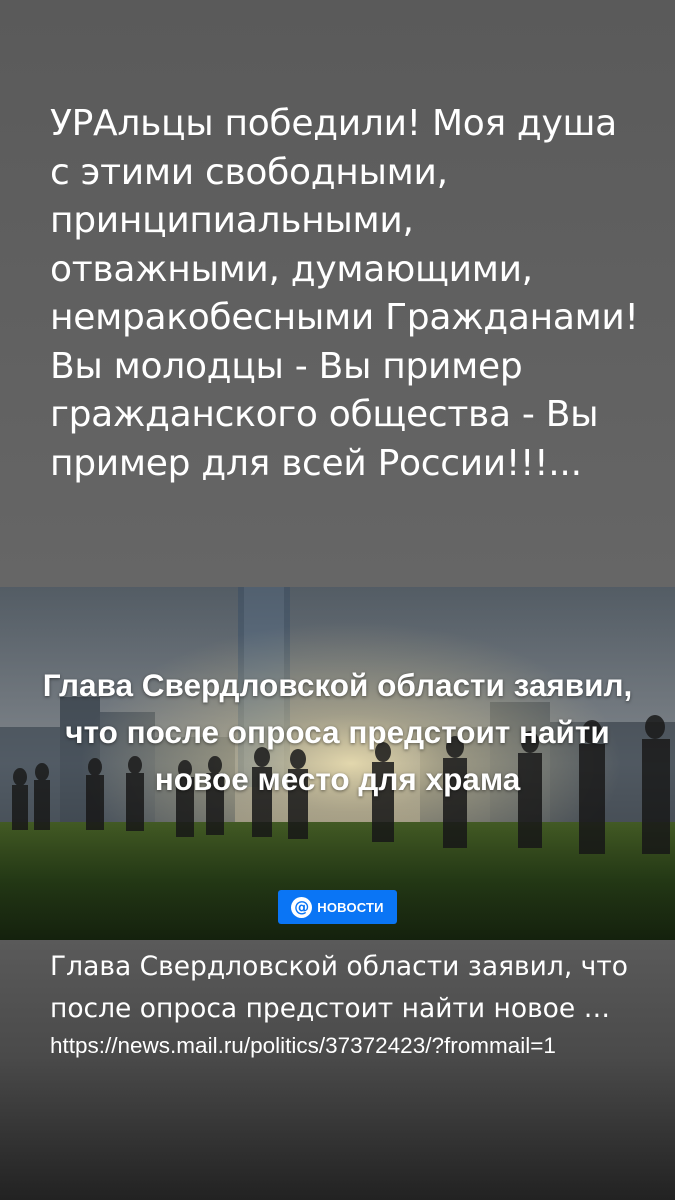  I want to click on source-badge: @ НОВОСТИ, so click(337, 907).